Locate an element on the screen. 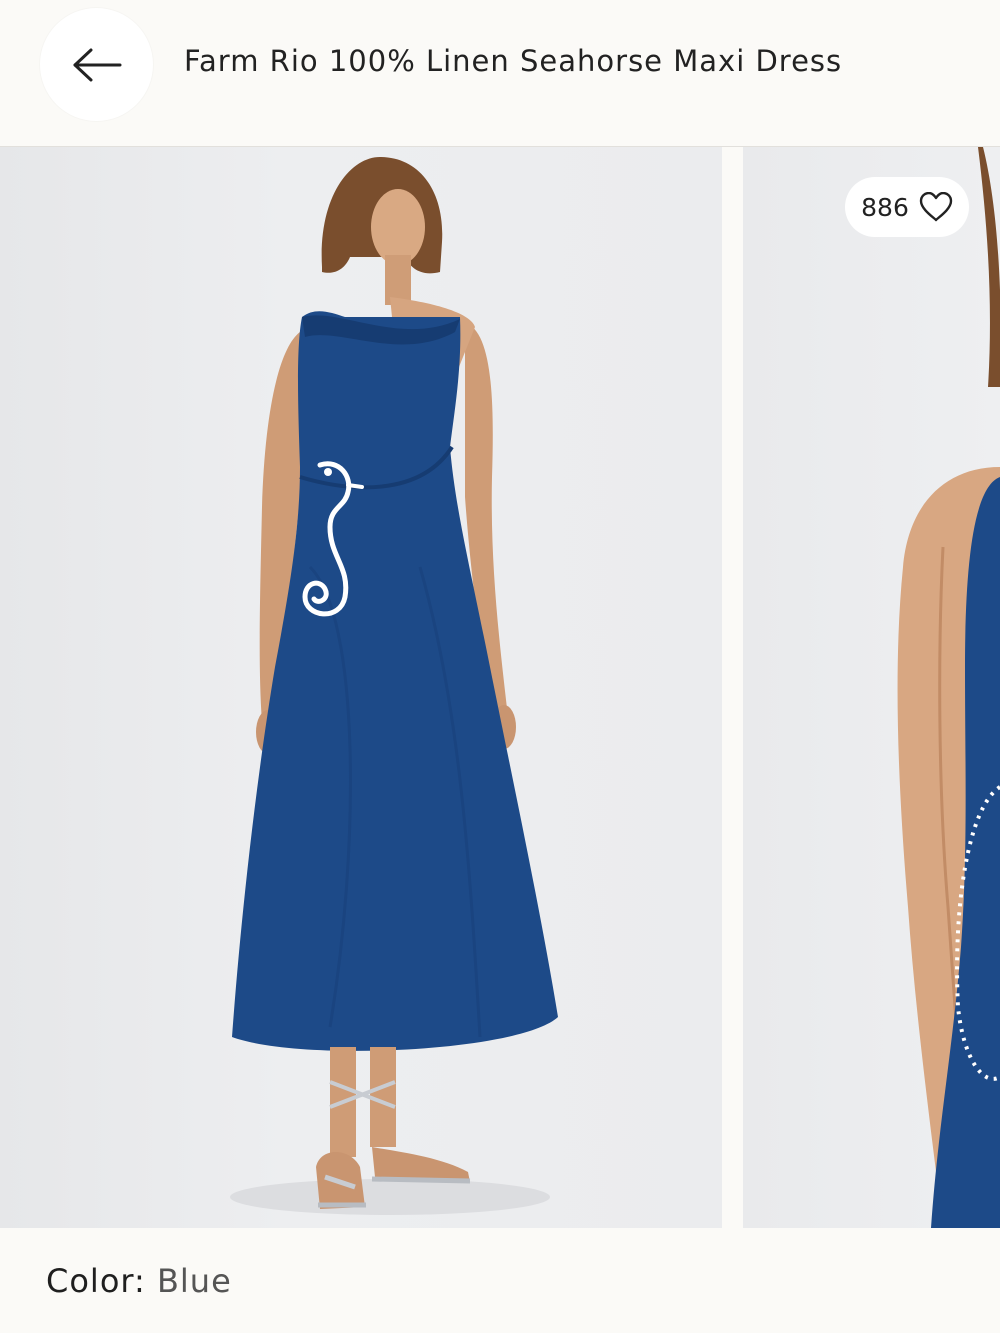 This screenshot has width=1000, height=1333. arrow-left-icon is located at coordinates (97, 64).